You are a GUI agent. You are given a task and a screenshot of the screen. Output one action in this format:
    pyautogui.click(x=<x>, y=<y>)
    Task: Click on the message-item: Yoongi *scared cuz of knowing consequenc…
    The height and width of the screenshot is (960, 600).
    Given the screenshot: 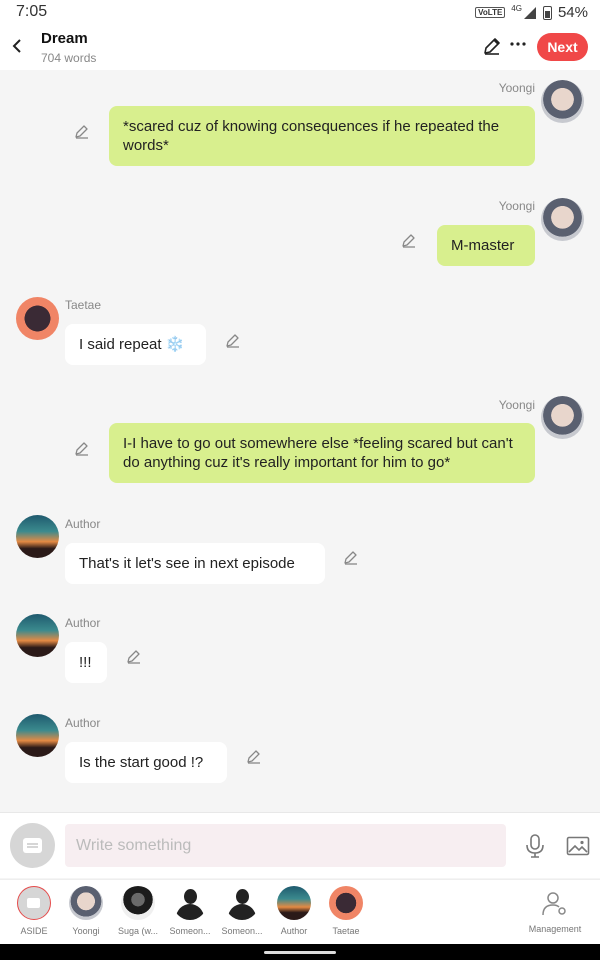 What is the action you would take?
    pyautogui.click(x=300, y=125)
    